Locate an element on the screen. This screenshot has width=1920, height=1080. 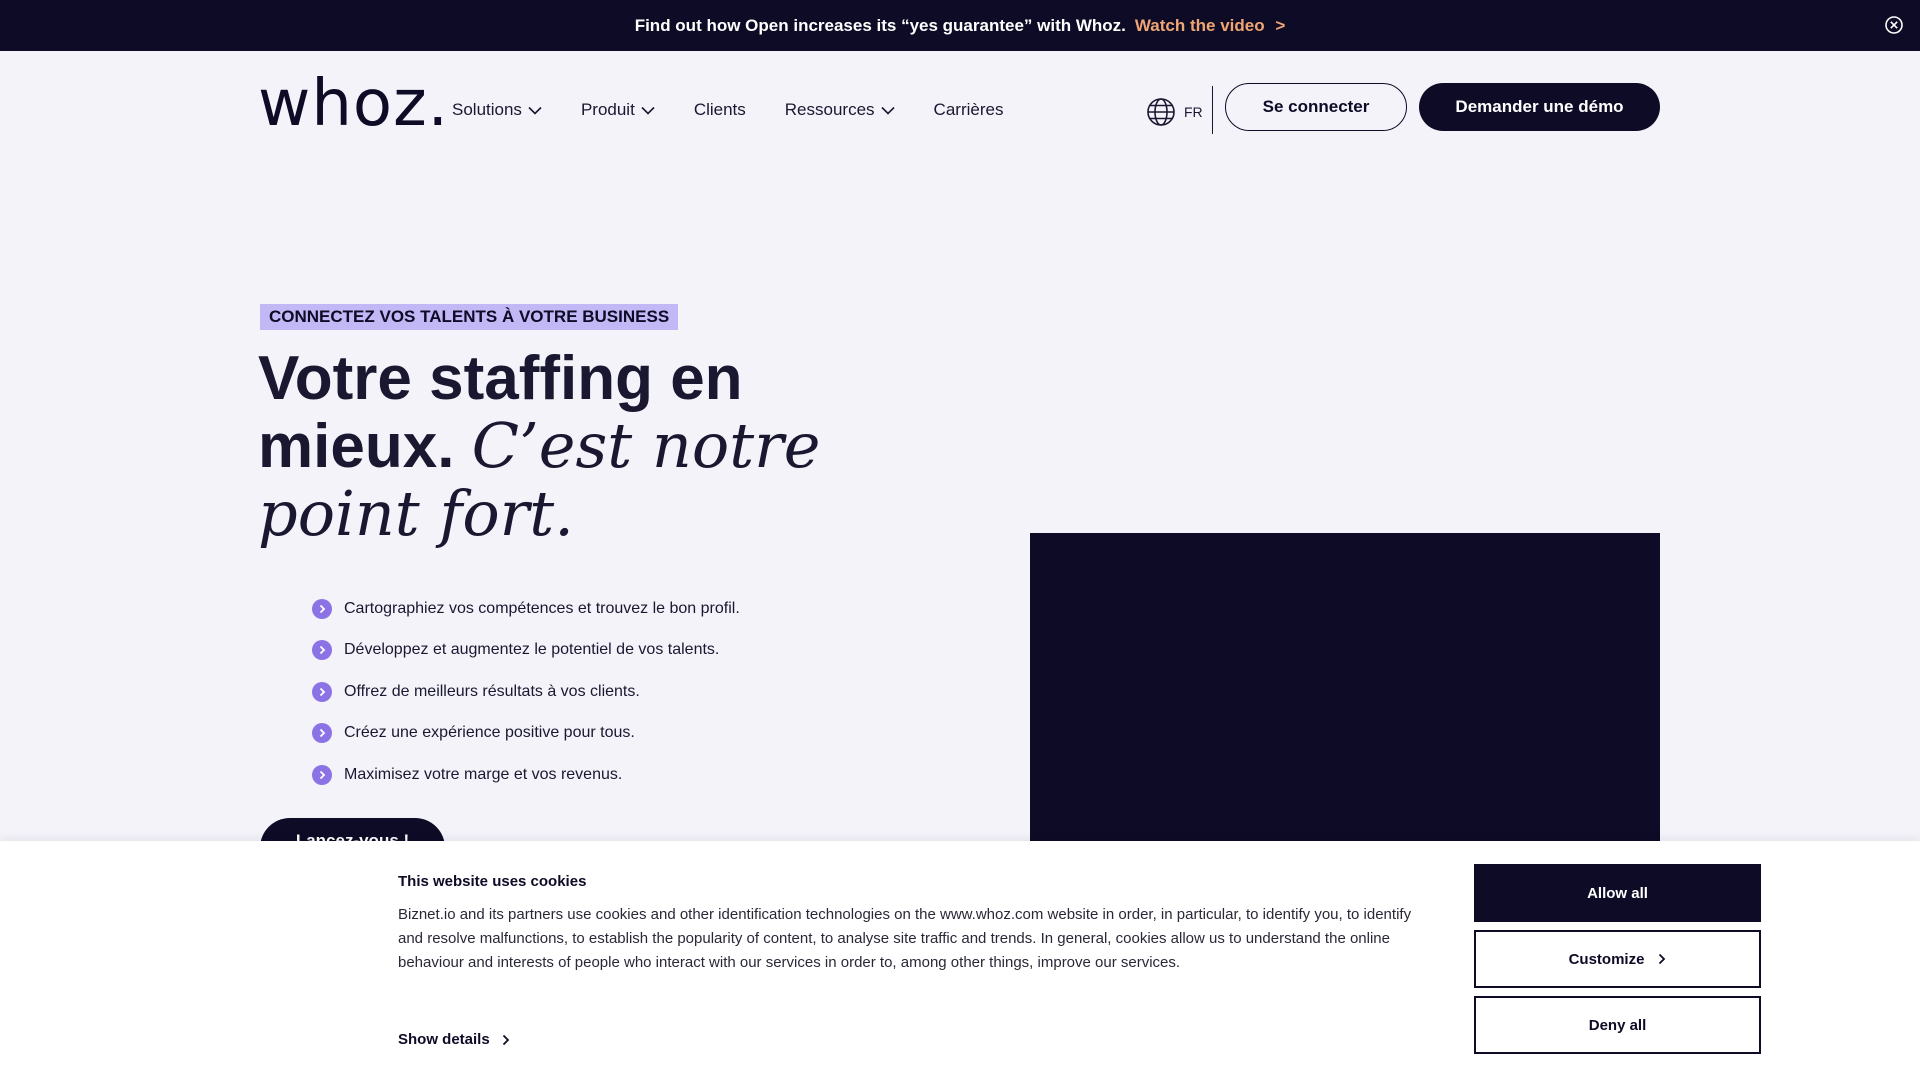
headline-line-2: mieux. is located at coordinates (356, 446).